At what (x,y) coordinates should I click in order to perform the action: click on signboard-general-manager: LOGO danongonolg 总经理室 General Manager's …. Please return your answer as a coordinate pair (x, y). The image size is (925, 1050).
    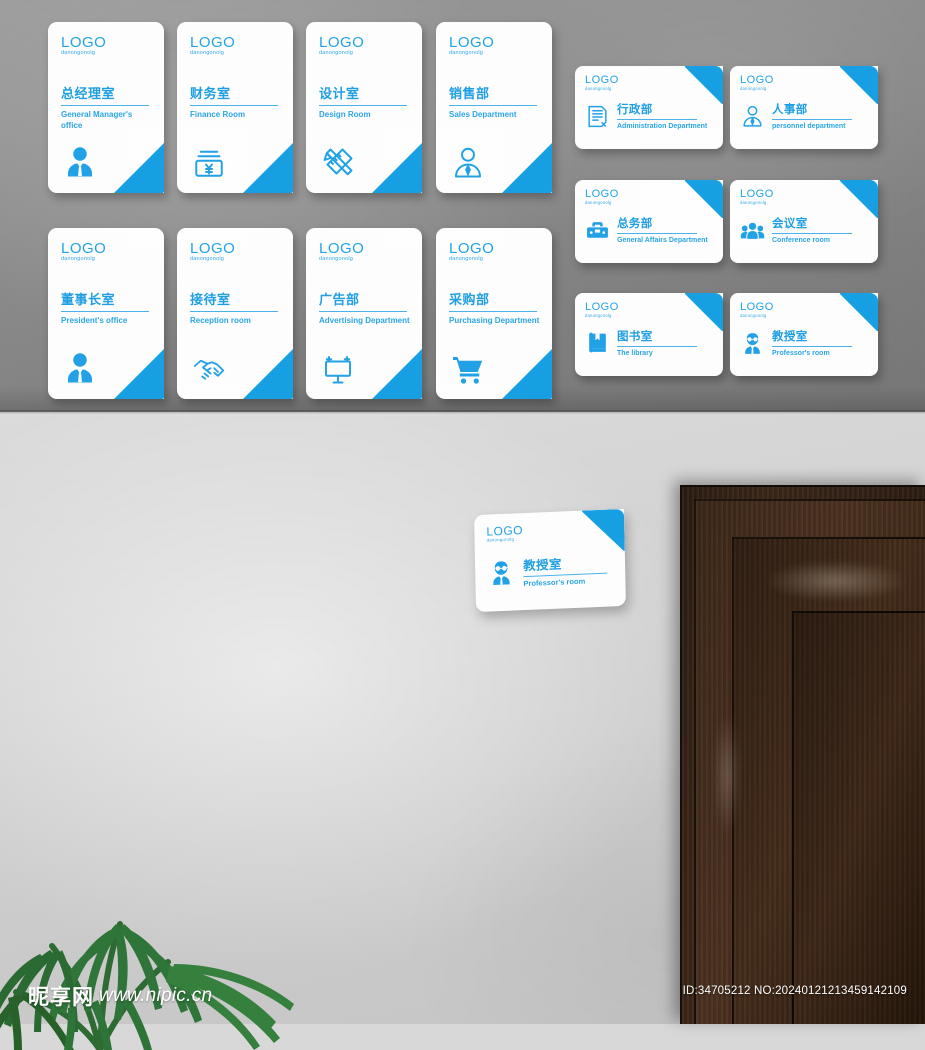
    Looking at the image, I should click on (106, 107).